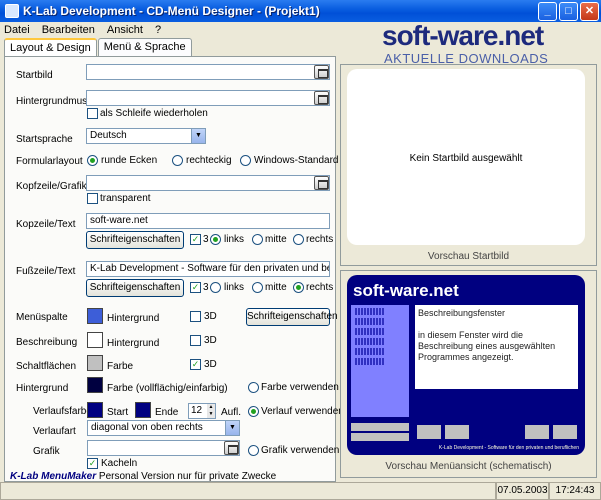 The image size is (601, 500). I want to click on maximize-button: □, so click(568, 11).